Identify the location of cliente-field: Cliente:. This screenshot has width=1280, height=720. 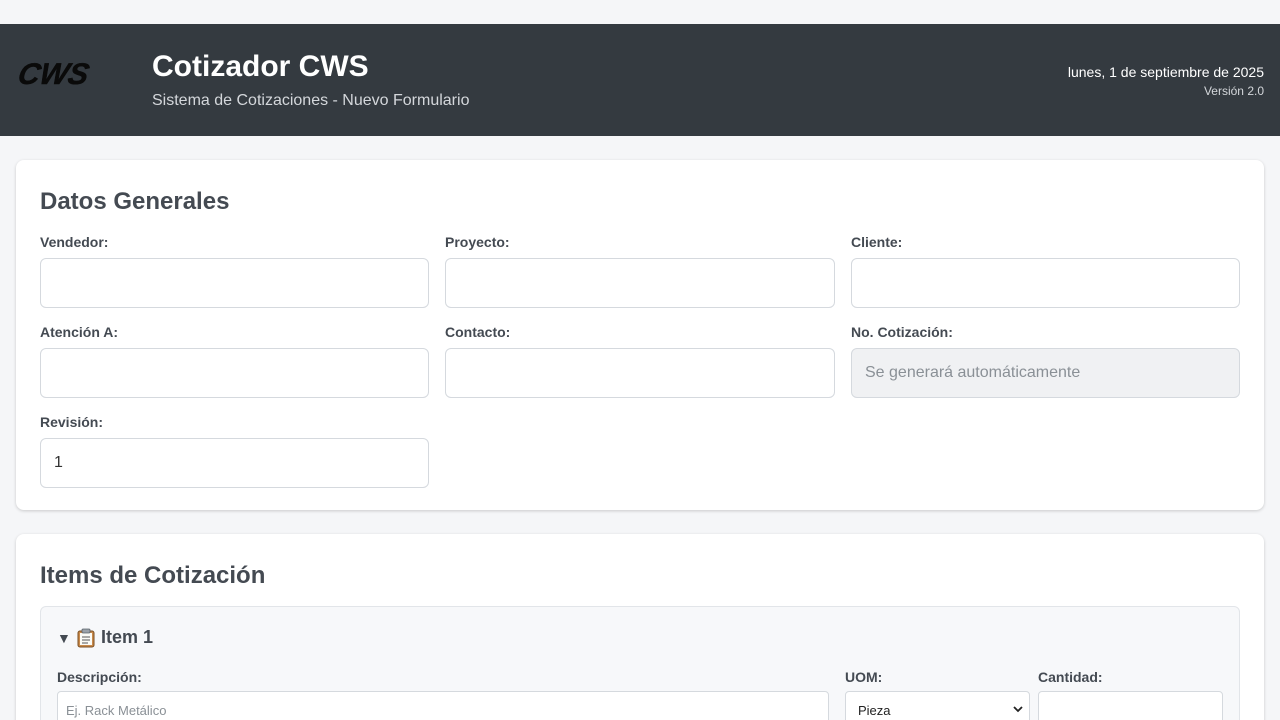
(1045, 271).